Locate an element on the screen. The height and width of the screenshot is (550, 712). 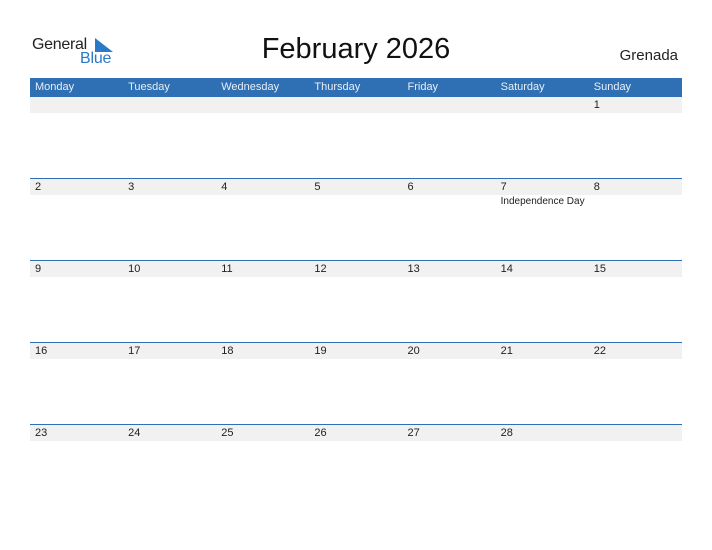
day-number-bar: 2 3 4 5 6 7 8 is located at coordinates (356, 187).